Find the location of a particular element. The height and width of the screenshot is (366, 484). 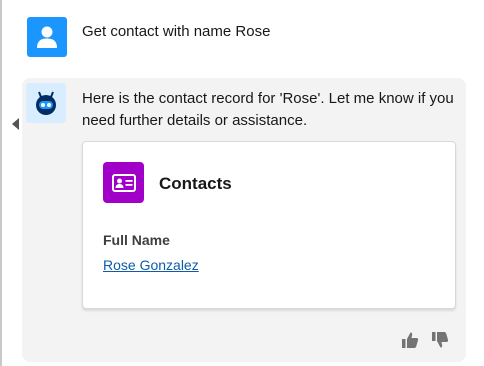

bot-avatar is located at coordinates (46, 103).